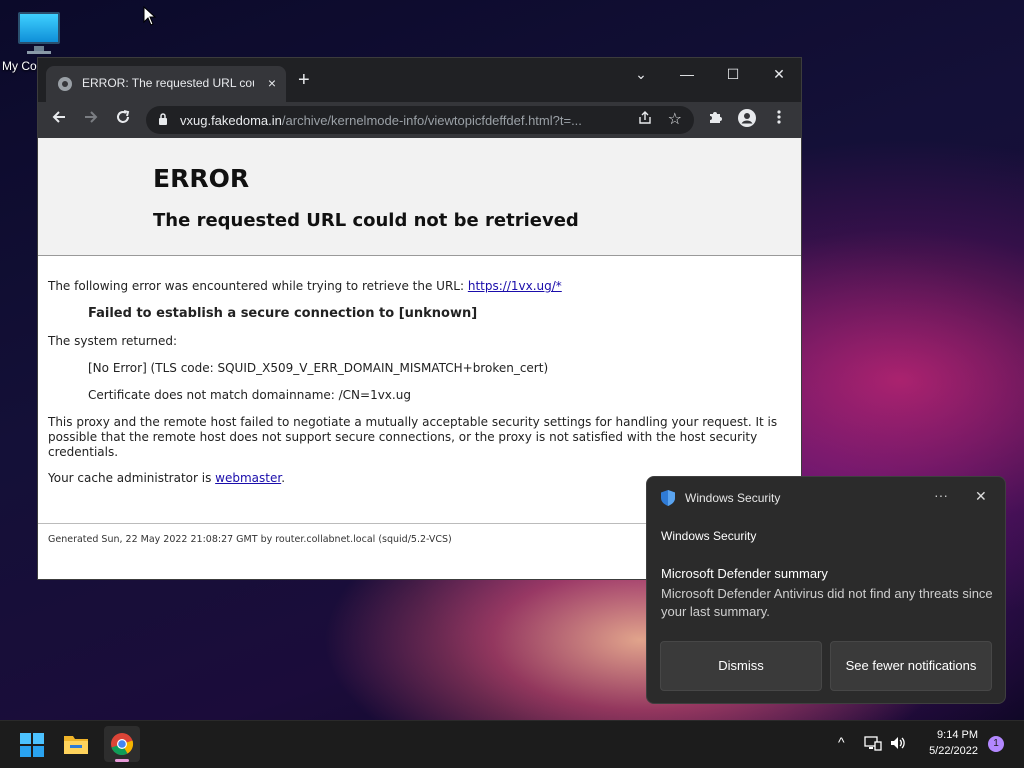 The width and height of the screenshot is (1024, 768). What do you see at coordinates (304, 80) in the screenshot?
I see `new-tab-button: +` at bounding box center [304, 80].